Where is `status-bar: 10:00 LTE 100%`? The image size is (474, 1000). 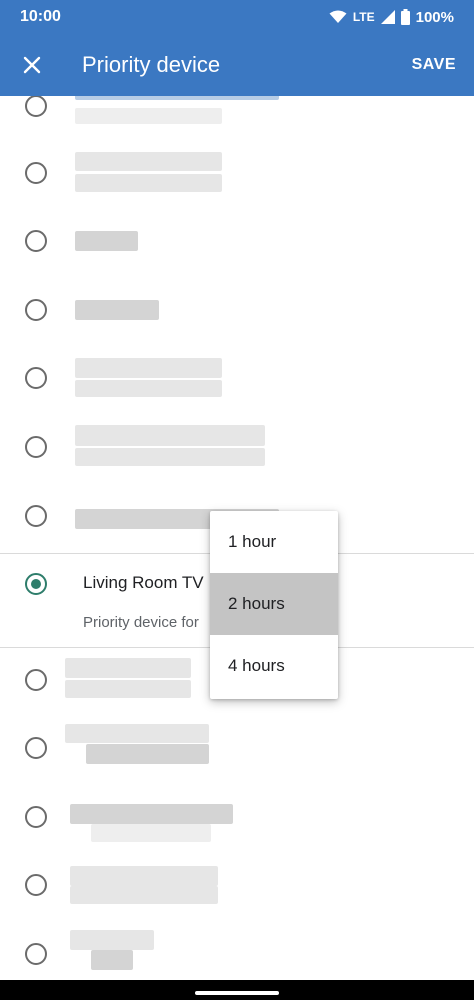
status-bar: 10:00 LTE 100% is located at coordinates (237, 17).